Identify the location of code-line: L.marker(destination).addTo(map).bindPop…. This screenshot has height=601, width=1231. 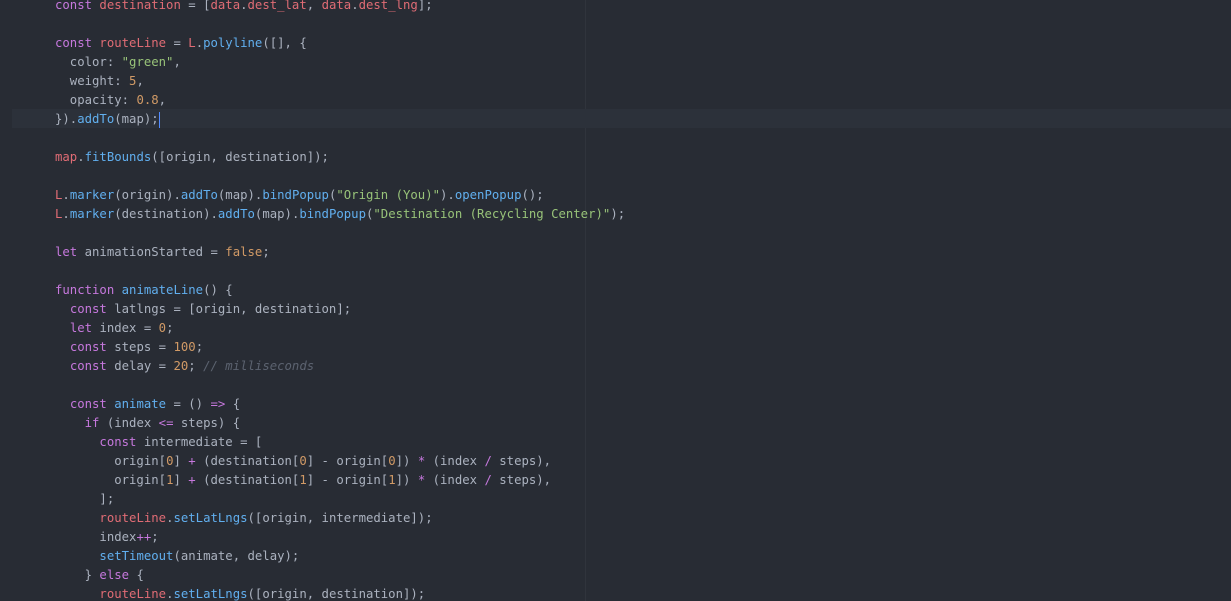
(340, 214).